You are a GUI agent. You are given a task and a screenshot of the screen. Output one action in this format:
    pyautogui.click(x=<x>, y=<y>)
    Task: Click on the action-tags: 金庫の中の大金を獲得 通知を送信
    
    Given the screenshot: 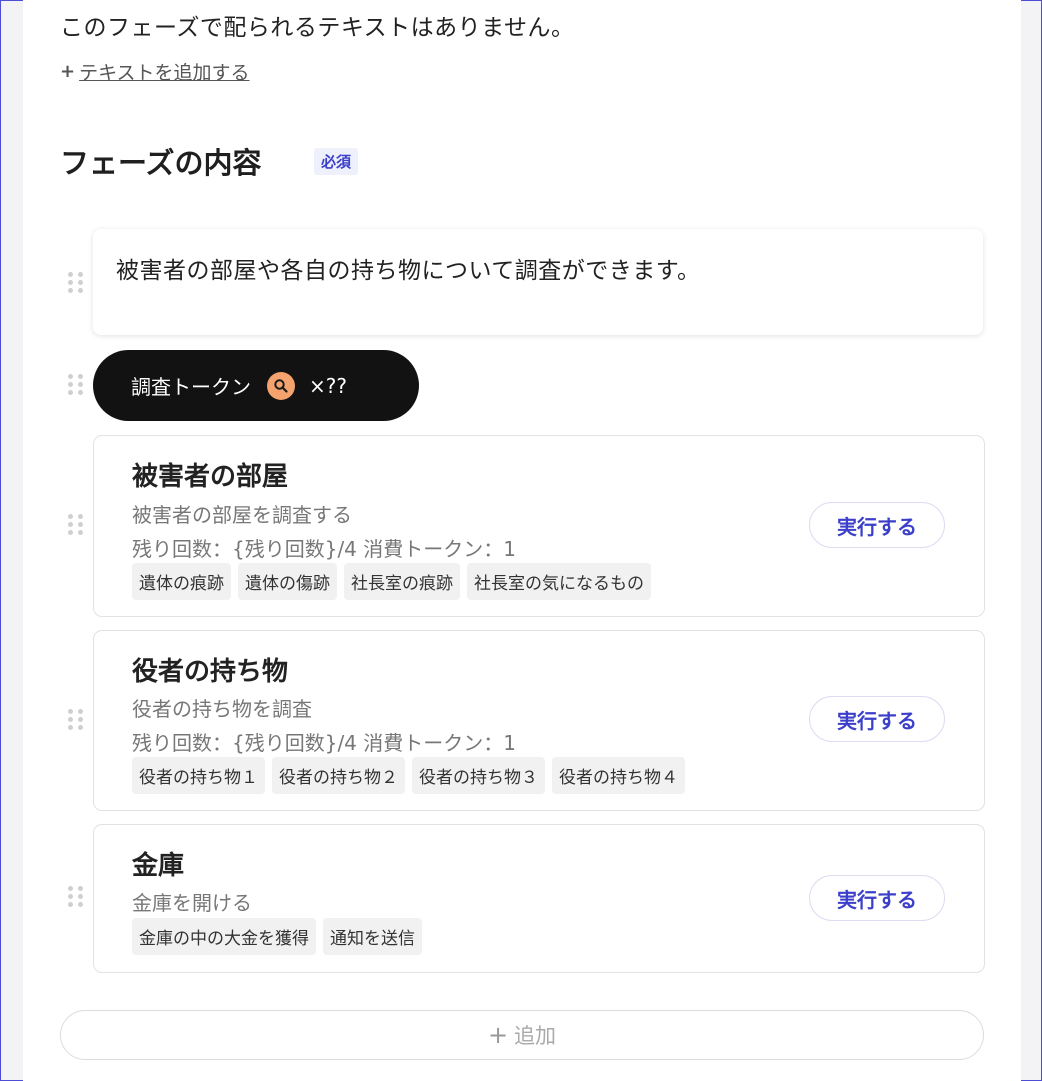 What is the action you would take?
    pyautogui.click(x=277, y=936)
    